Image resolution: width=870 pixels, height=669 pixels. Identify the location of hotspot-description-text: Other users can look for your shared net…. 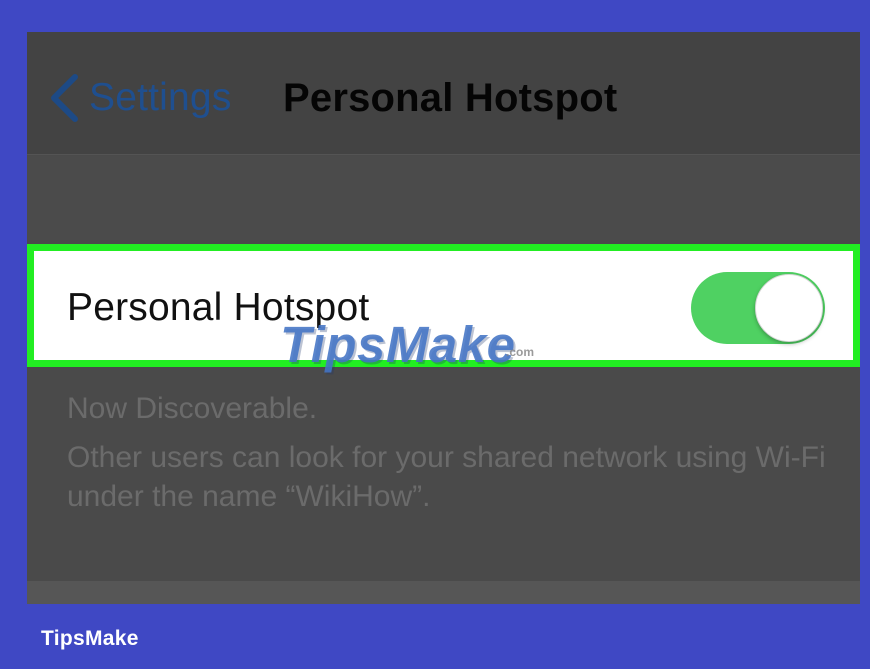
(446, 477).